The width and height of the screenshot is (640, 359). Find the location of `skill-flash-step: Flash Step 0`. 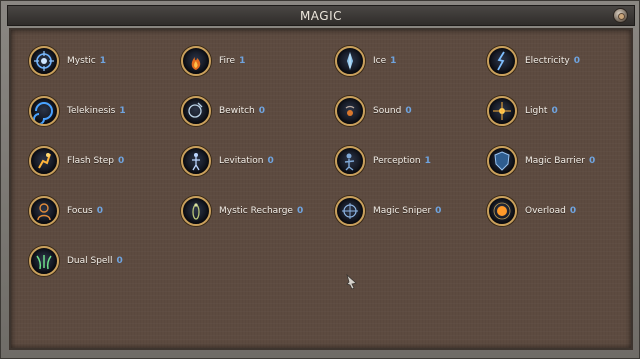

skill-flash-step: Flash Step 0 is located at coordinates (76, 161).